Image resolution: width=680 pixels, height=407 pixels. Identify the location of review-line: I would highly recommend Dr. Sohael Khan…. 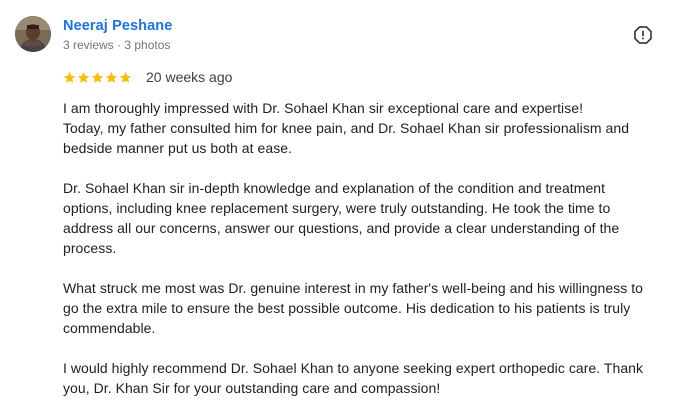
(353, 368).